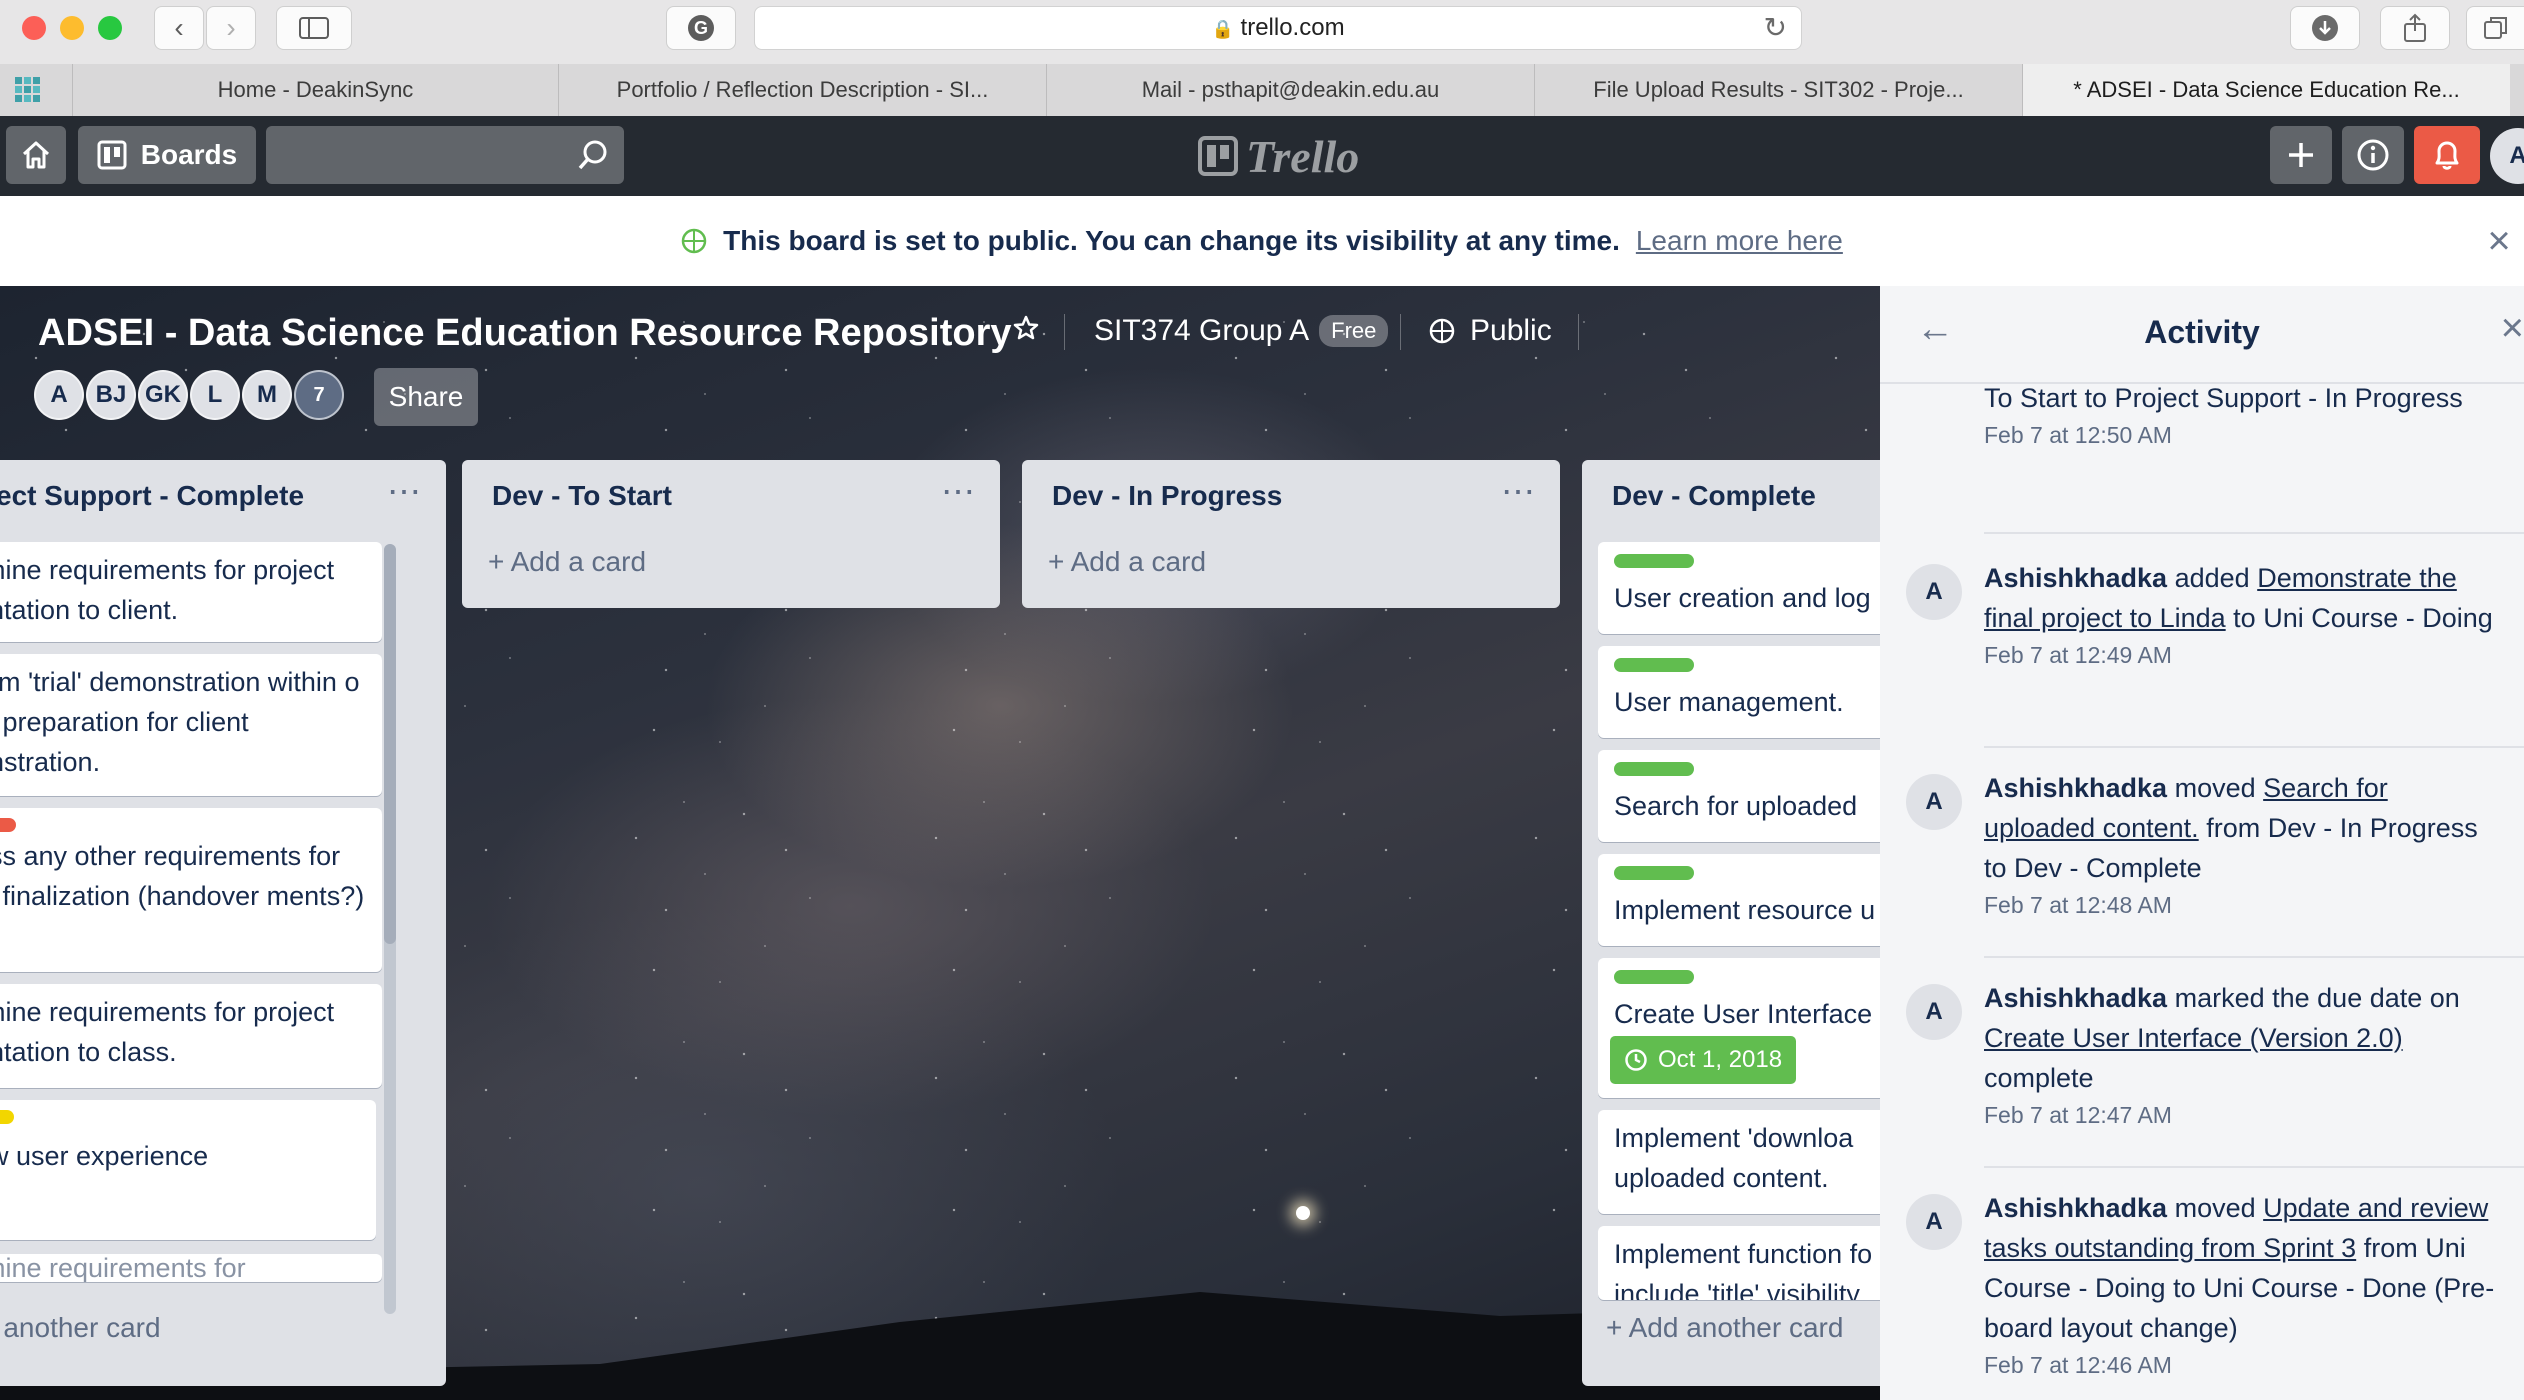 This screenshot has height=1400, width=2524. What do you see at coordinates (111, 395) in the screenshot?
I see `member-avatar: BJ` at bounding box center [111, 395].